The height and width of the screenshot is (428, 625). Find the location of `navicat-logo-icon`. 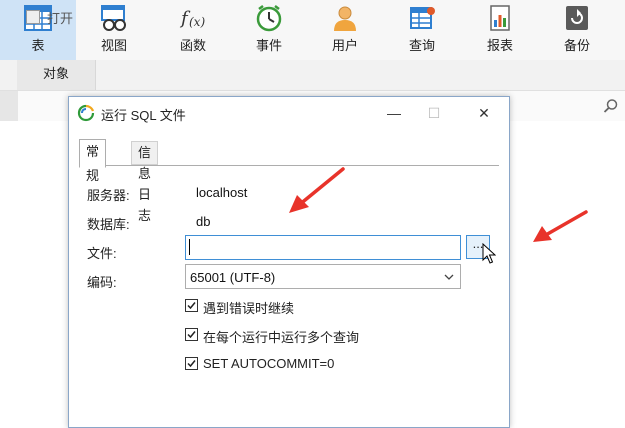

navicat-logo-icon is located at coordinates (86, 113).